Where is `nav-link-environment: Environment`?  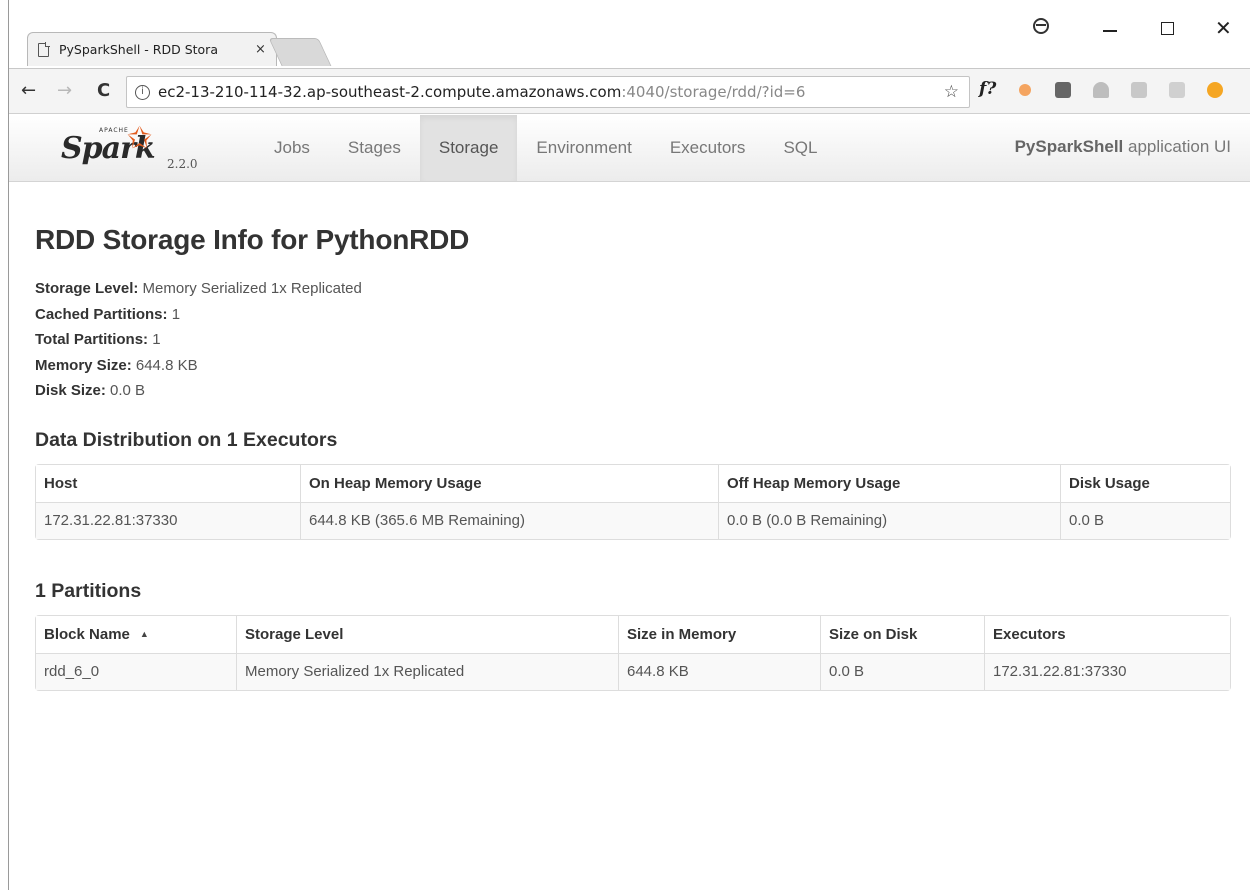 nav-link-environment: Environment is located at coordinates (583, 148).